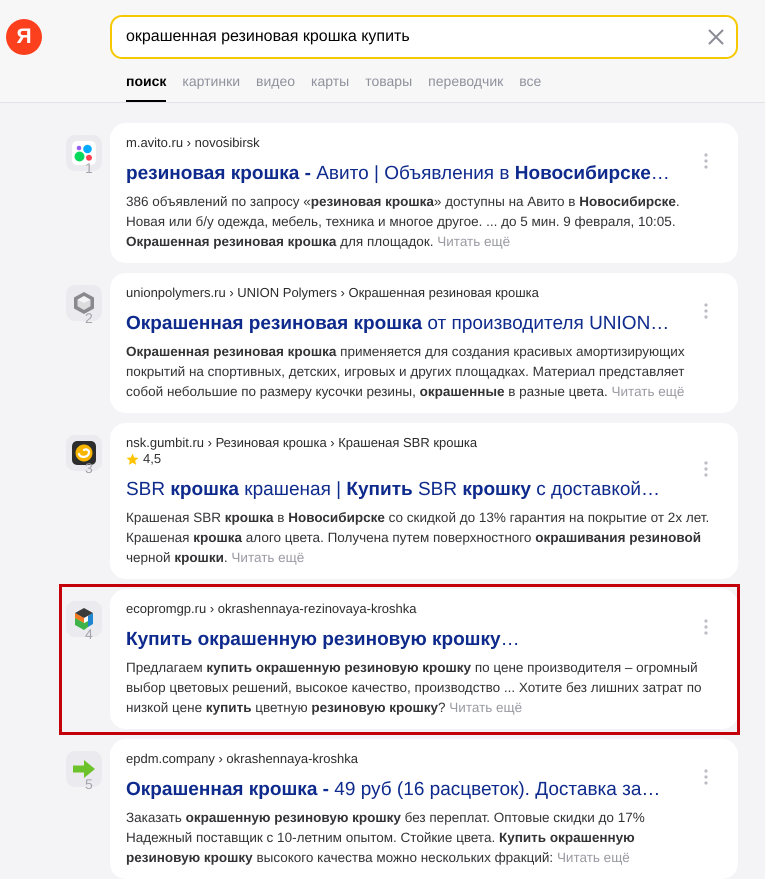  What do you see at coordinates (84, 153) in the screenshot?
I see `colored-dots-icon` at bounding box center [84, 153].